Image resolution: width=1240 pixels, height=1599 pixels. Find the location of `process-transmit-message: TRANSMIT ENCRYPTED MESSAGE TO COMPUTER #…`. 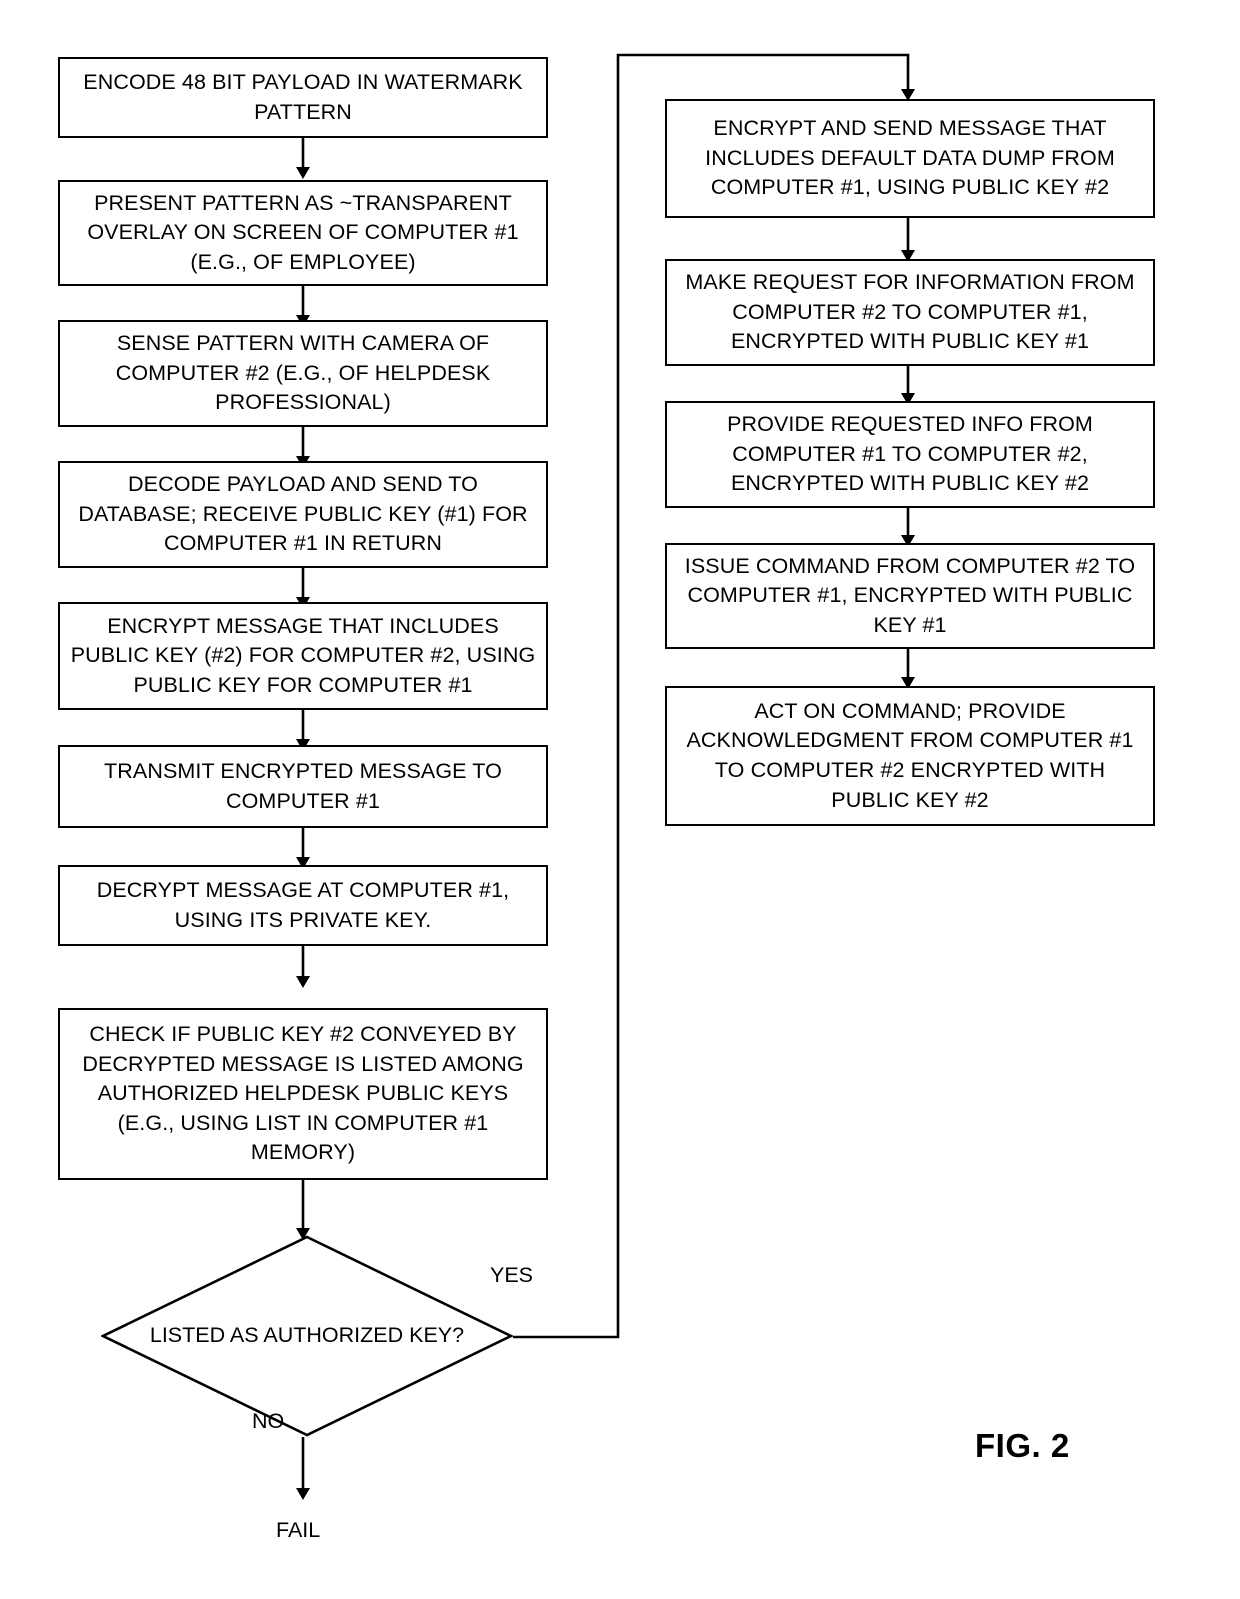

process-transmit-message: TRANSMIT ENCRYPTED MESSAGE TO COMPUTER #… is located at coordinates (303, 786).